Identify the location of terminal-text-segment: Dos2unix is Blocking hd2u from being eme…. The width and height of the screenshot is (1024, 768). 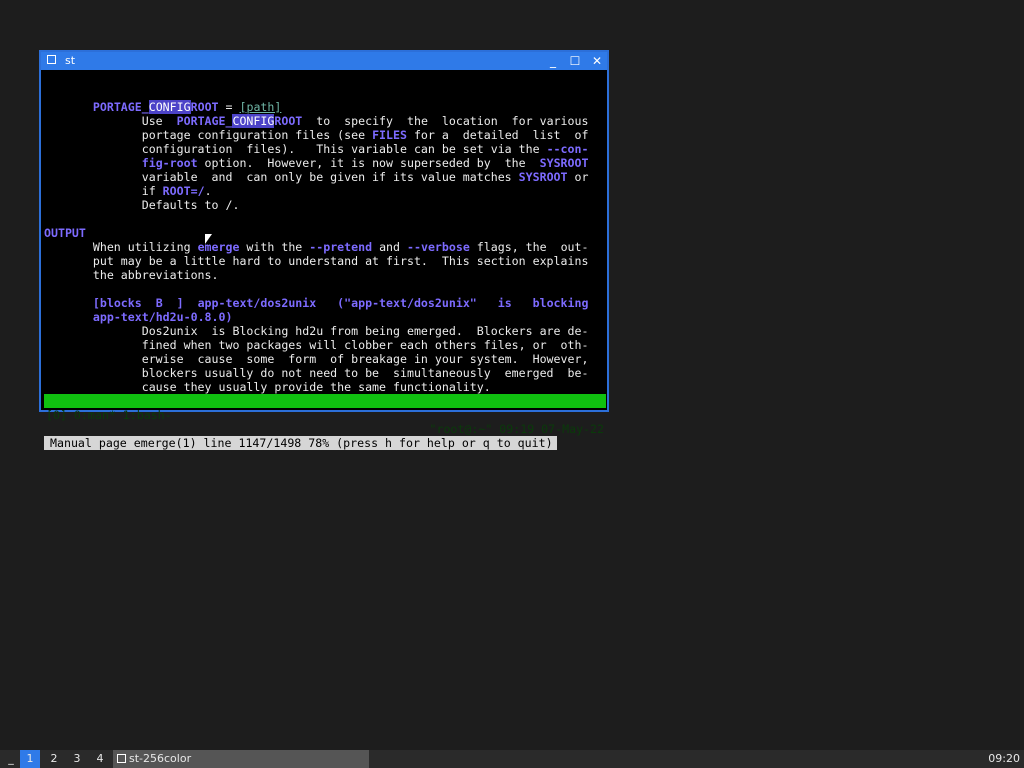
(316, 331).